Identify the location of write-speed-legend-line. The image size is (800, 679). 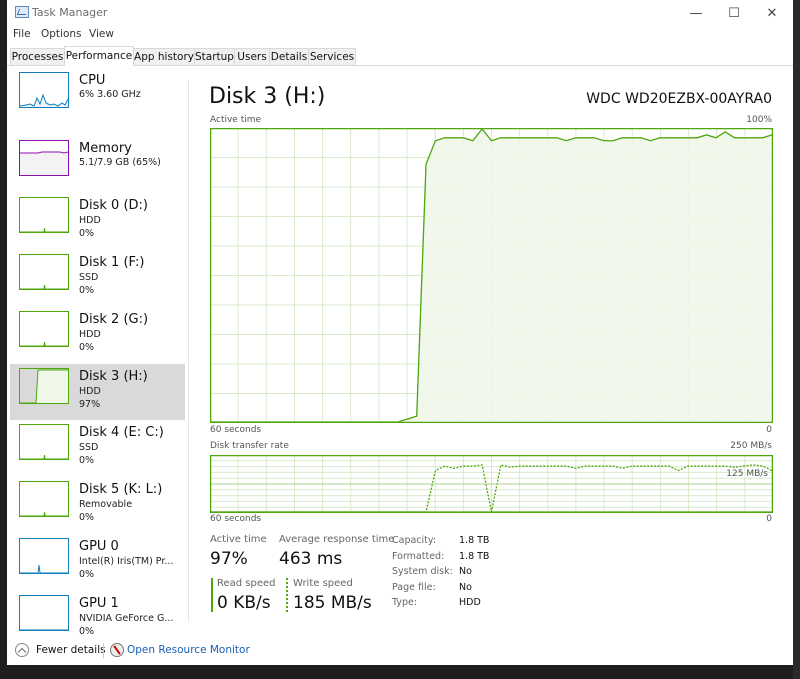
(287, 595).